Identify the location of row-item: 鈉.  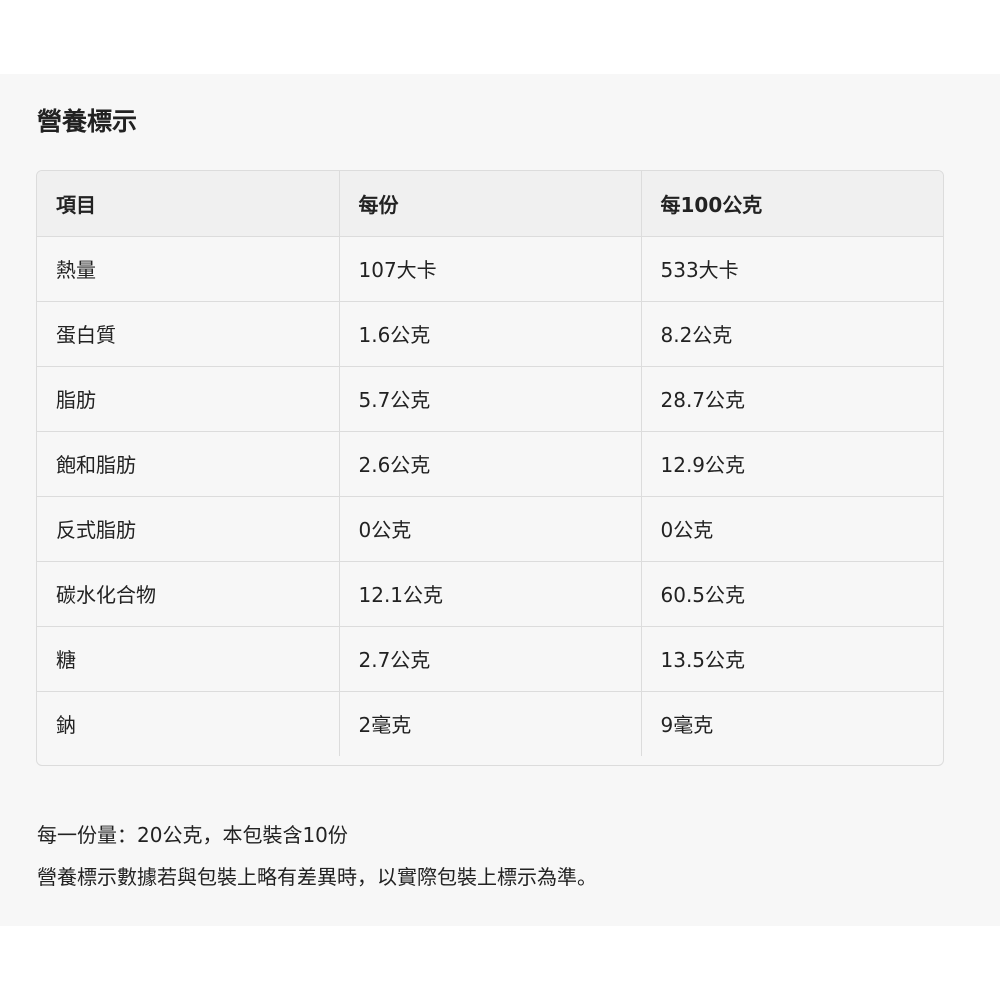
(188, 723).